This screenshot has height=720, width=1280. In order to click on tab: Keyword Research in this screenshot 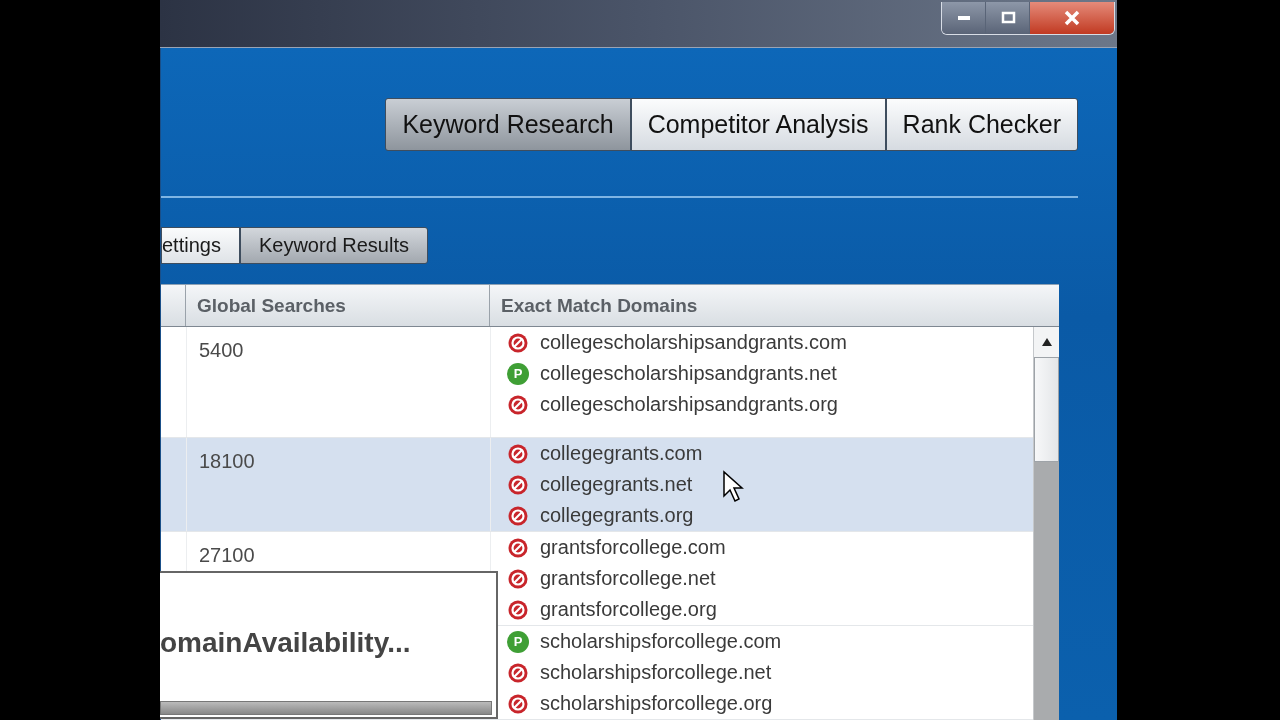, I will do `click(508, 124)`.